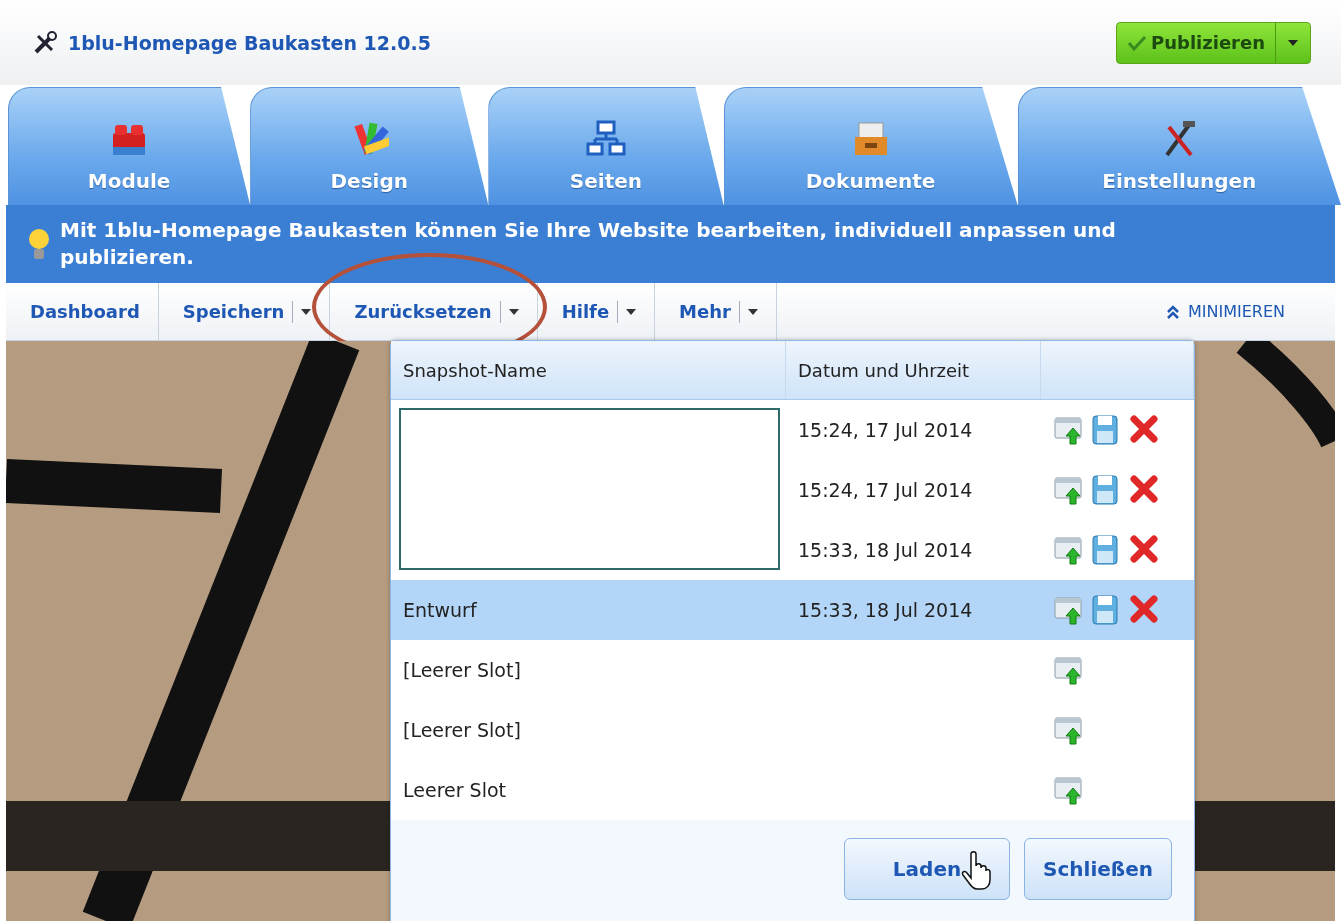 This screenshot has height=921, width=1341. What do you see at coordinates (588, 244) in the screenshot?
I see `info-message: Mit 1blu-Homepage Baukasten können Sie Ihre Website bearbeiten, individuell anpassen und publizieren.` at bounding box center [588, 244].